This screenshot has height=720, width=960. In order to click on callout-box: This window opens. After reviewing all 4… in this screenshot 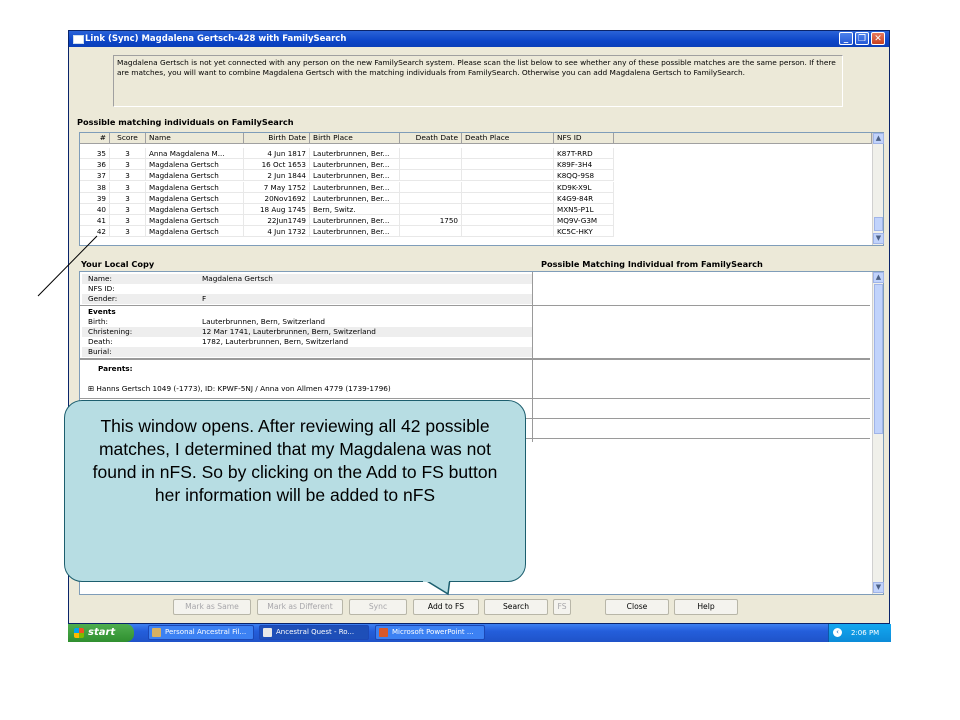, I will do `click(295, 491)`.